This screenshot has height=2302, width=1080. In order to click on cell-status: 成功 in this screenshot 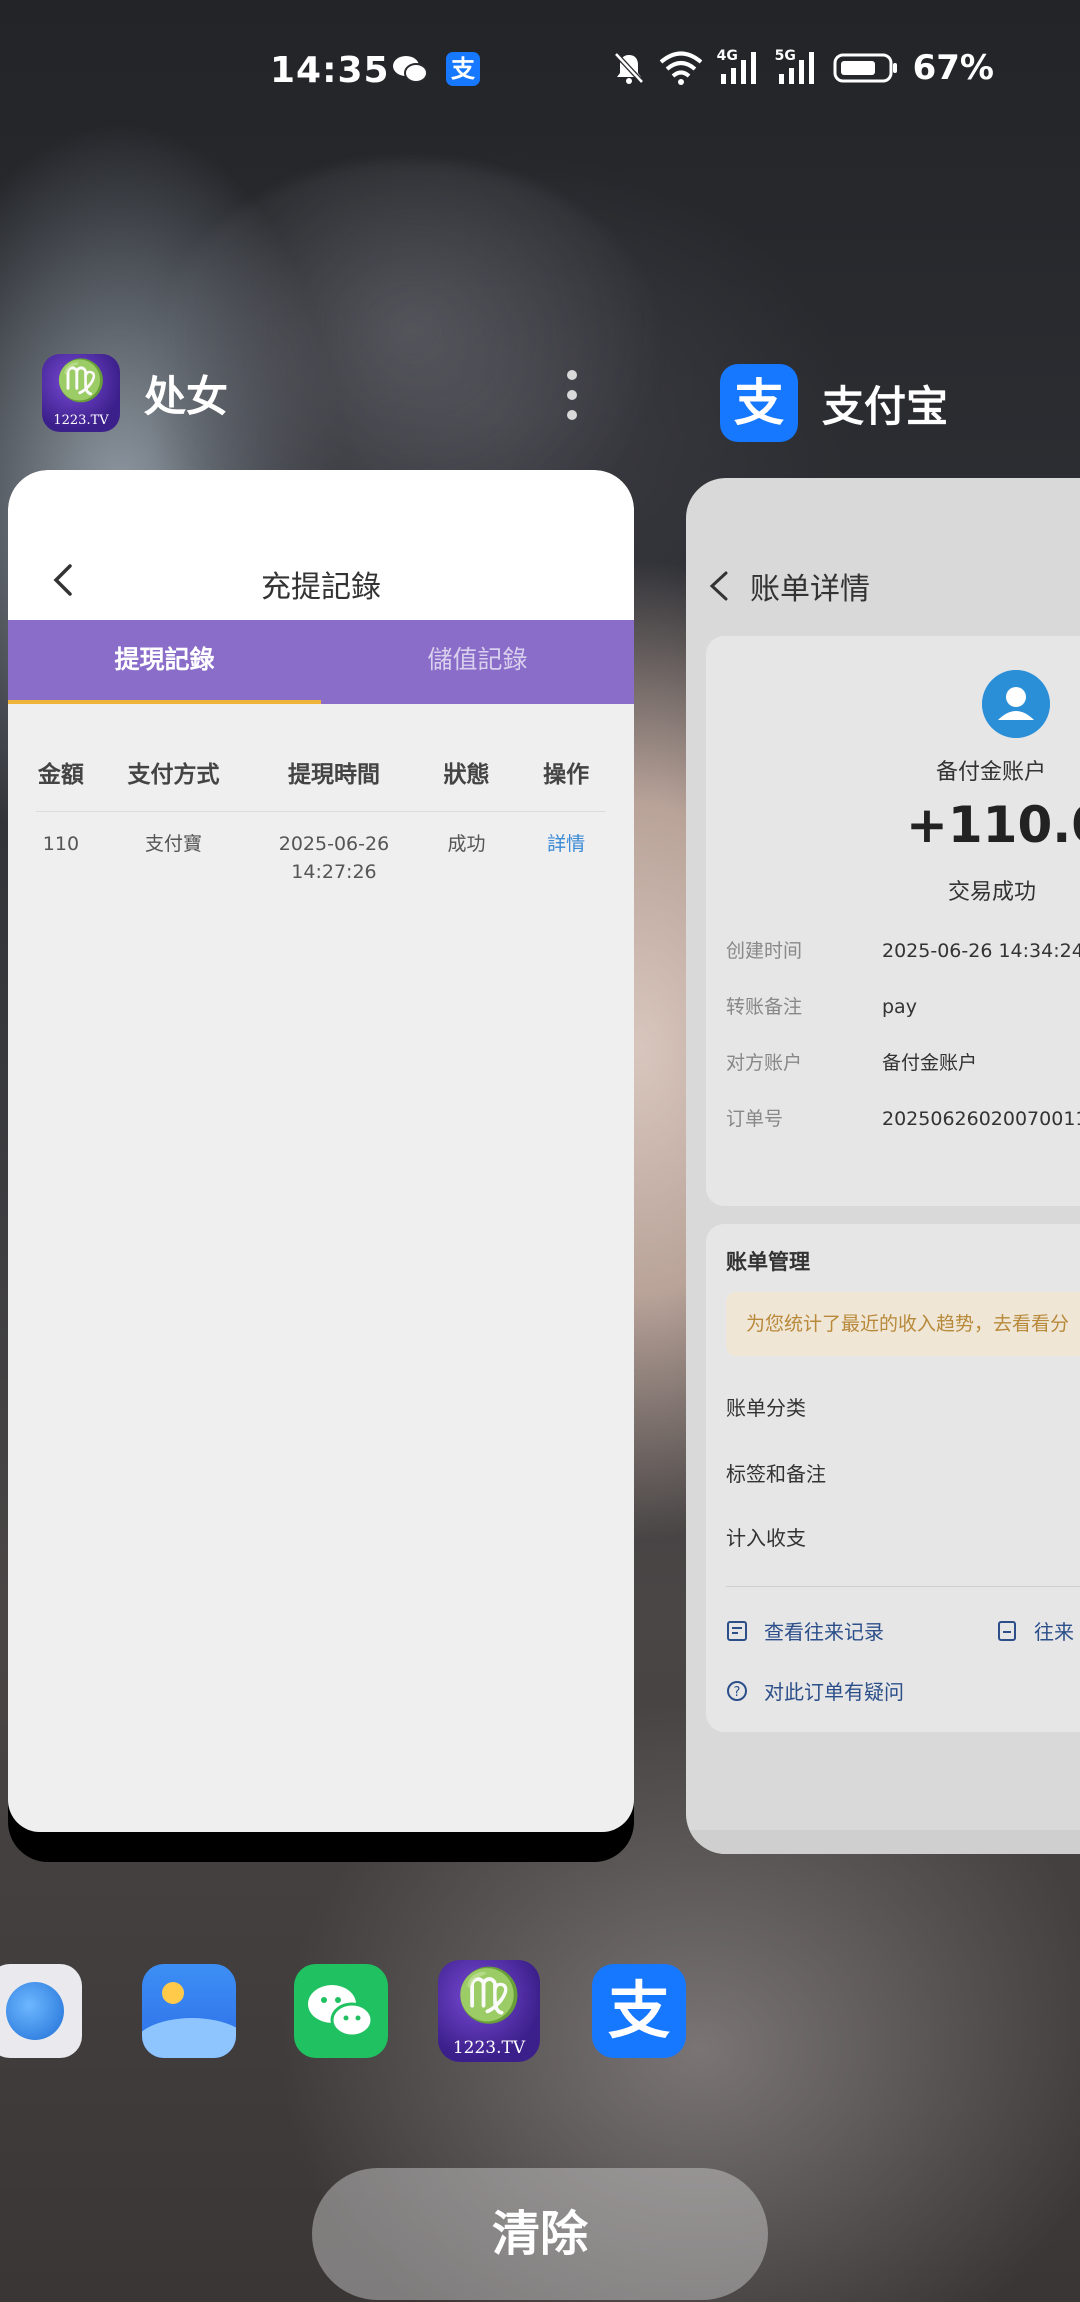, I will do `click(466, 844)`.